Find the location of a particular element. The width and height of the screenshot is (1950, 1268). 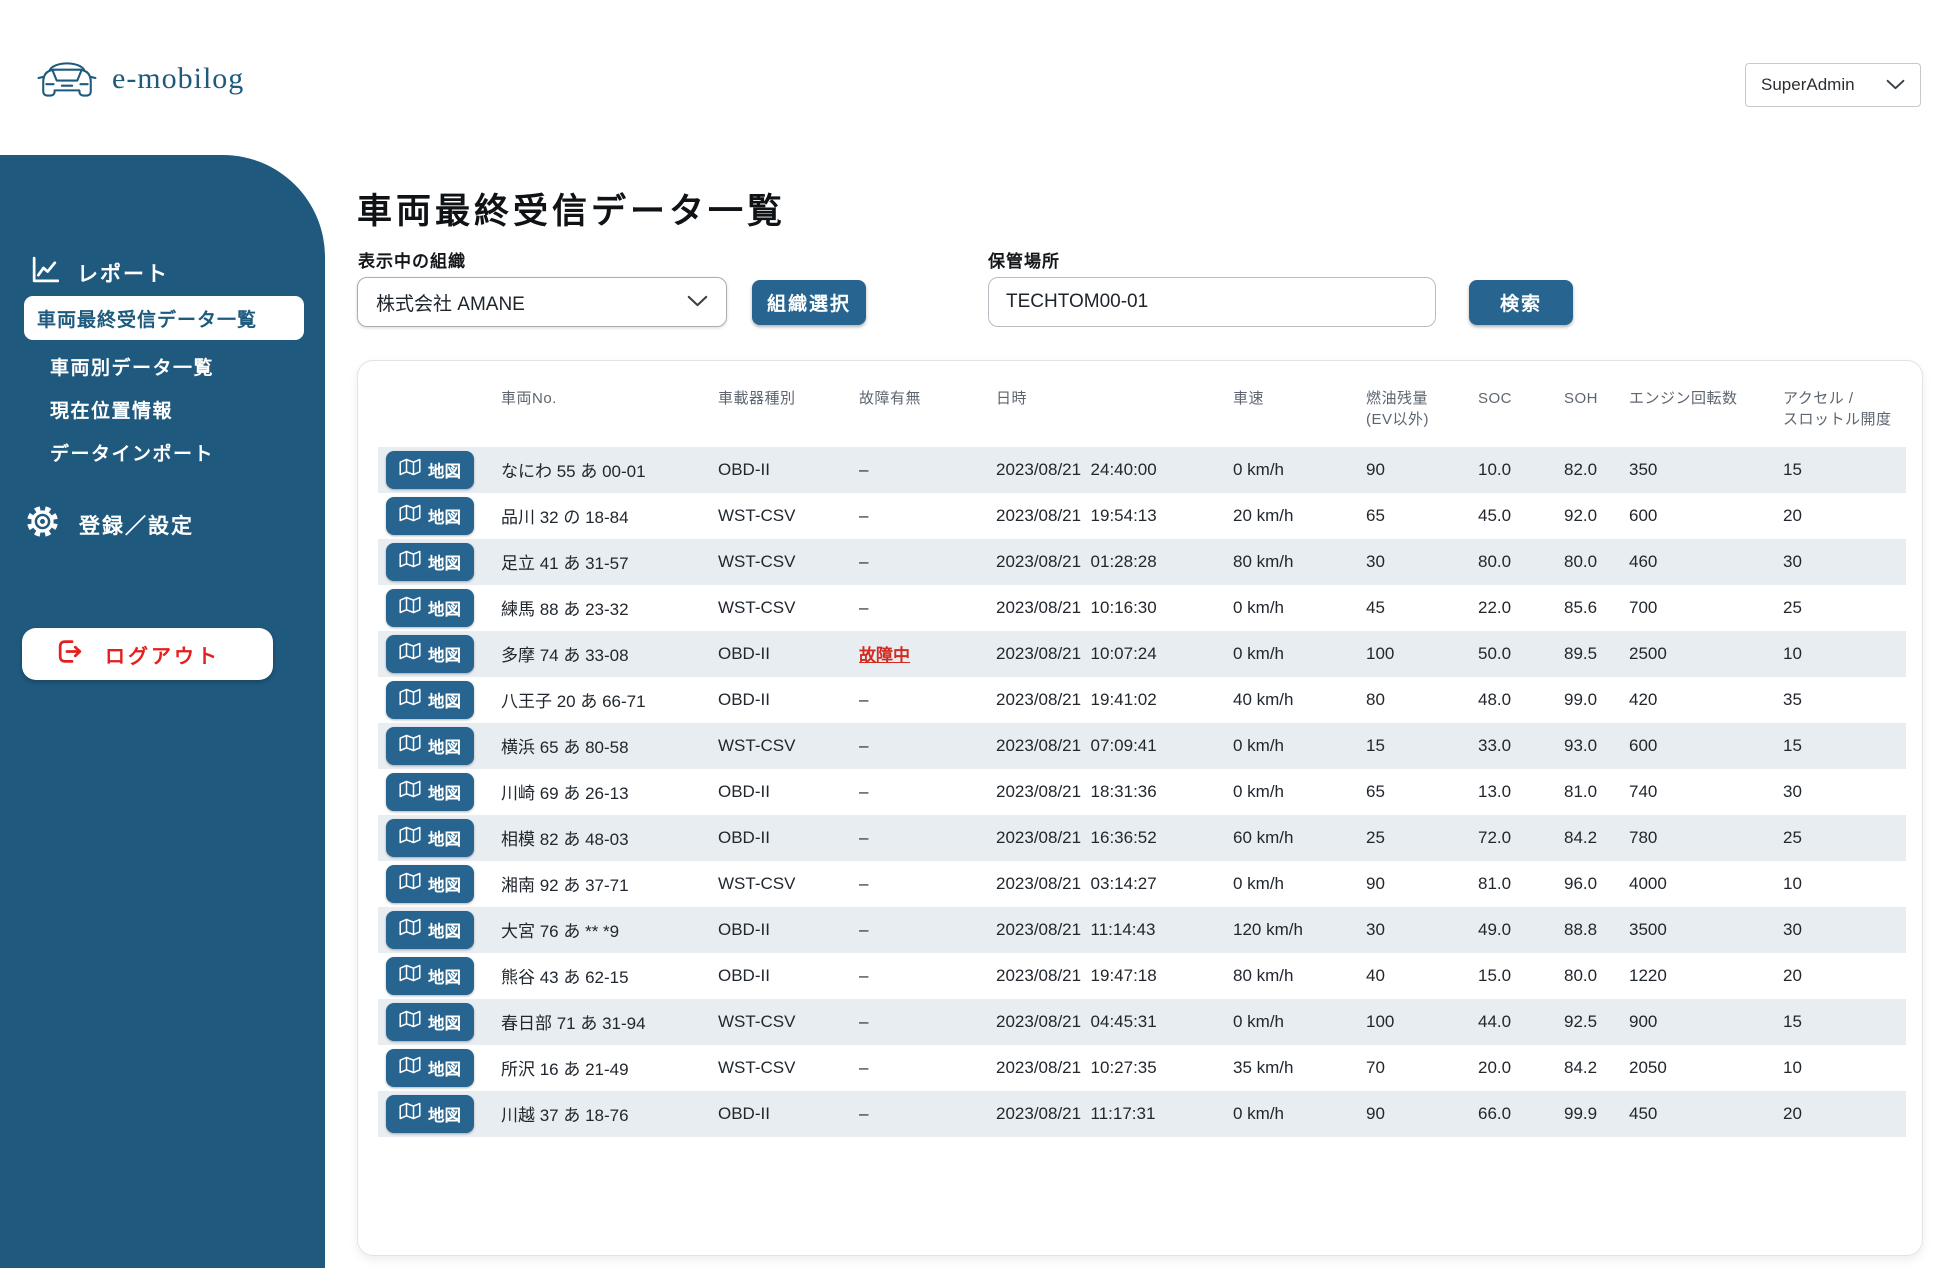

location-field-label: 保管場所 is located at coordinates (1024, 261).